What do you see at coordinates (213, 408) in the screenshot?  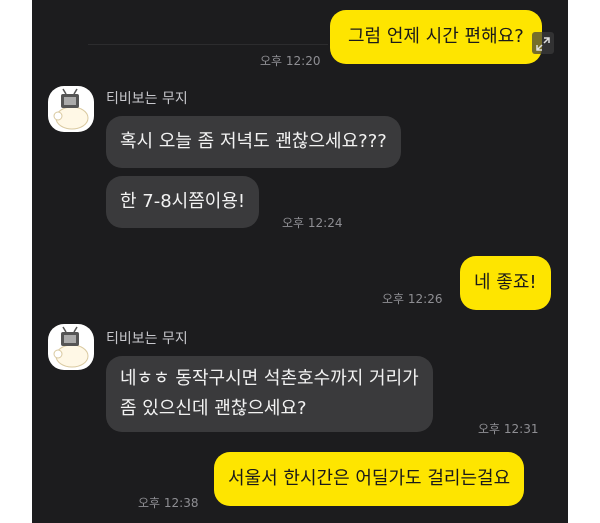 I see `message-text-line: 좀 있으신데 괜찮으세요?` at bounding box center [213, 408].